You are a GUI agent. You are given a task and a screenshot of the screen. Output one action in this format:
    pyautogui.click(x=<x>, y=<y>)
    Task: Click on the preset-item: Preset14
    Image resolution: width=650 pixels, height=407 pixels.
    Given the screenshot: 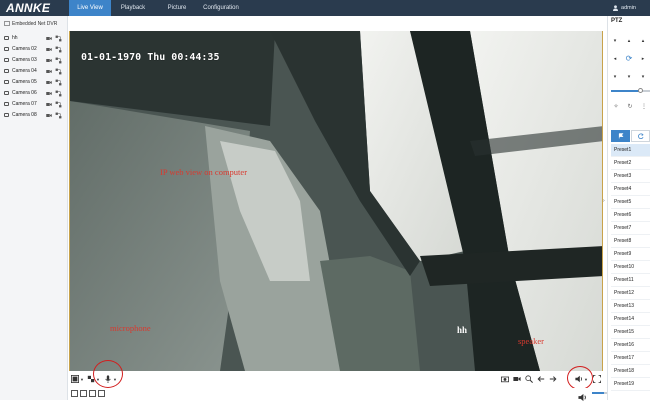 What is the action you would take?
    pyautogui.click(x=630, y=319)
    